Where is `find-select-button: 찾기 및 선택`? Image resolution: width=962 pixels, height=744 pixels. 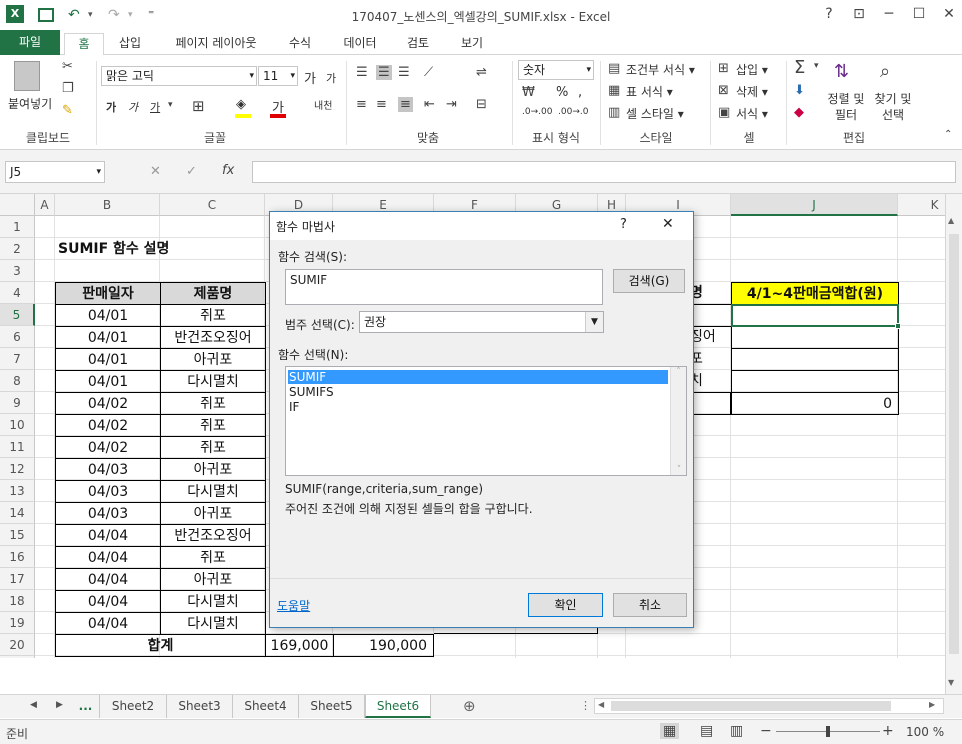 find-select-button: 찾기 및 선택 is located at coordinates (893, 107).